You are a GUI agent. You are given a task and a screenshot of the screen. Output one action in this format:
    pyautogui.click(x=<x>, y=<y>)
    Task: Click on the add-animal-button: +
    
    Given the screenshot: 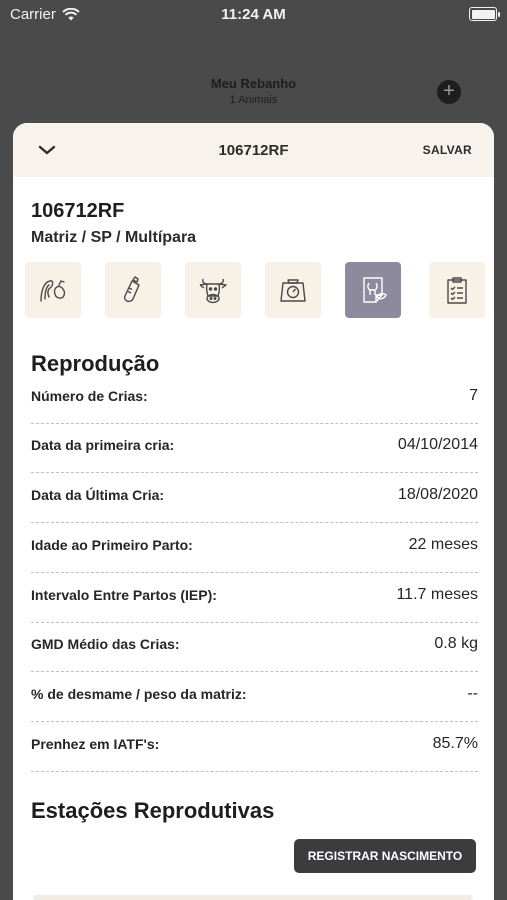 What is the action you would take?
    pyautogui.click(x=449, y=92)
    